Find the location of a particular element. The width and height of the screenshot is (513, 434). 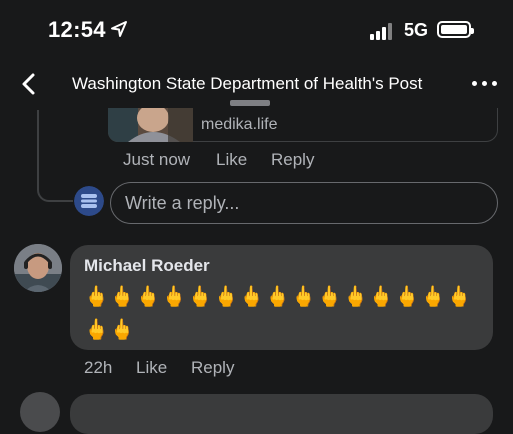

comment-timestamp: 22h is located at coordinates (98, 367).